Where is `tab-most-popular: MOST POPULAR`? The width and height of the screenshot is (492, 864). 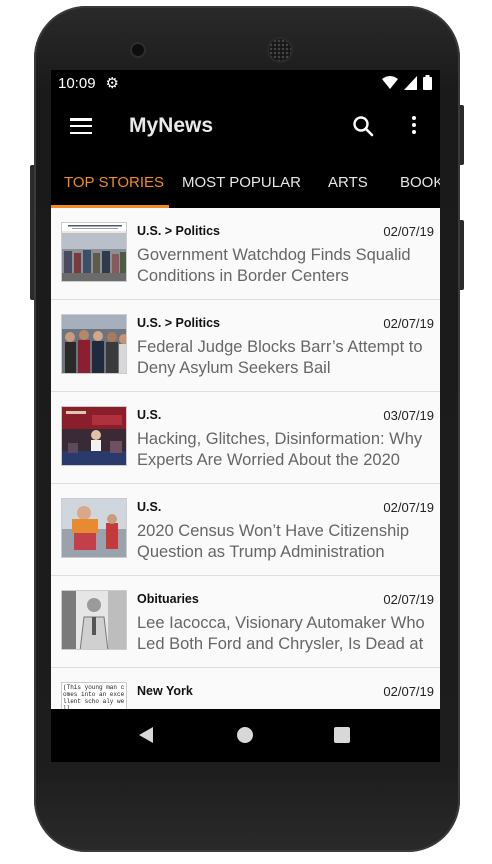
tab-most-popular: MOST POPULAR is located at coordinates (241, 182).